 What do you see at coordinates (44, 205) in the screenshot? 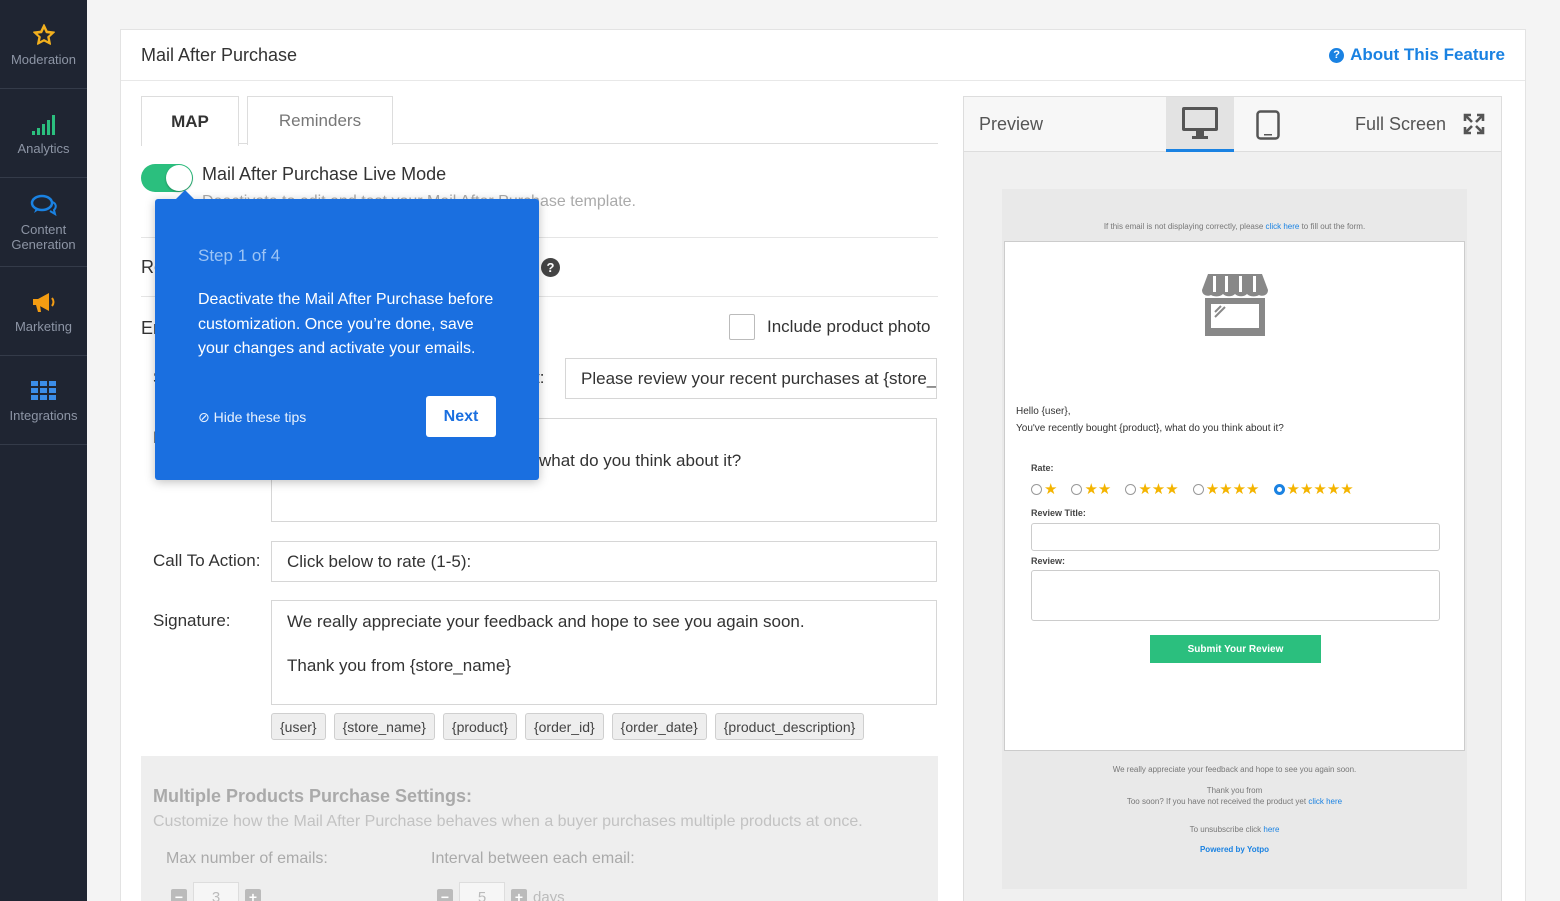
I see `chat-bubbles-icon` at bounding box center [44, 205].